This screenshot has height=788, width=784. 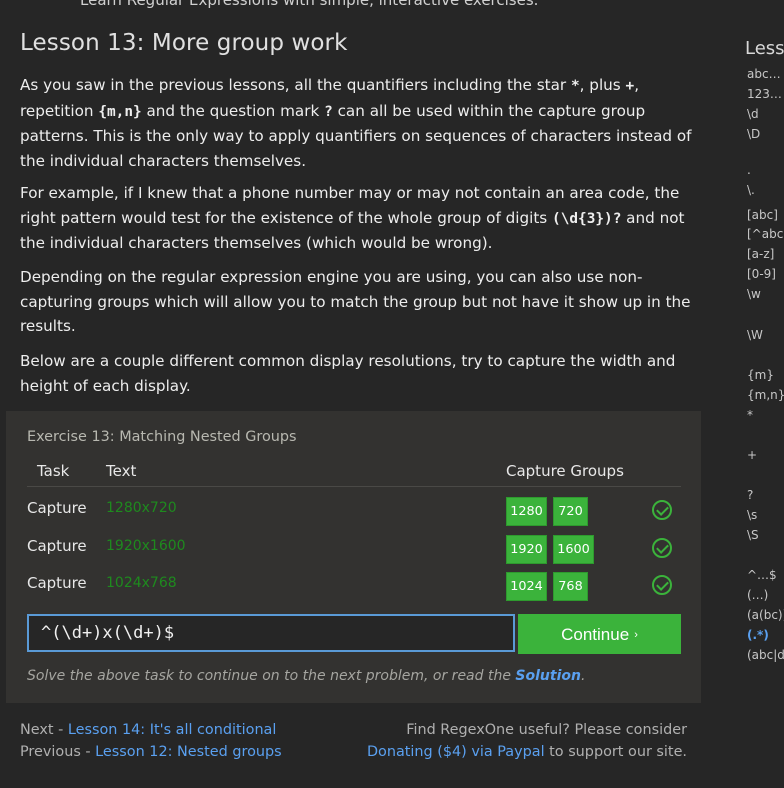 I want to click on sidebar-item: (abc|def), so click(x=765, y=655).